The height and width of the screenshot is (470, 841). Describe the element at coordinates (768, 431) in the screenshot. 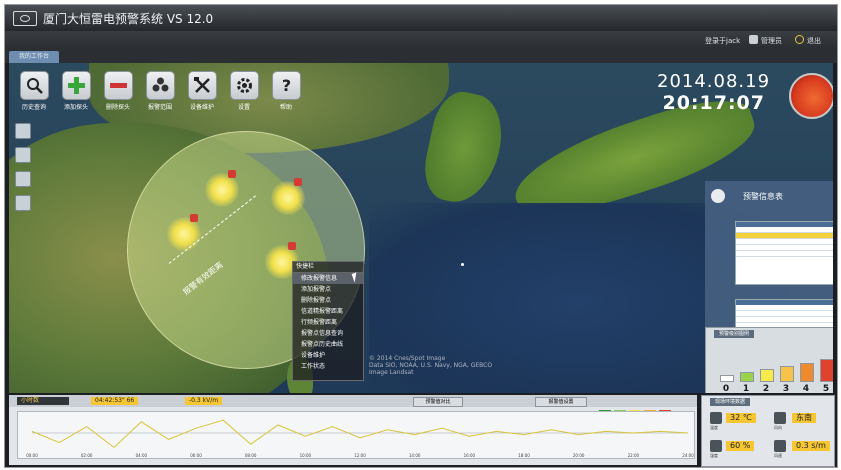

I see `weather-panel: 现场环境数据 温度 32 ℃ 风向 东南 湿度 60 % 风速 0.3 s/m` at that location.